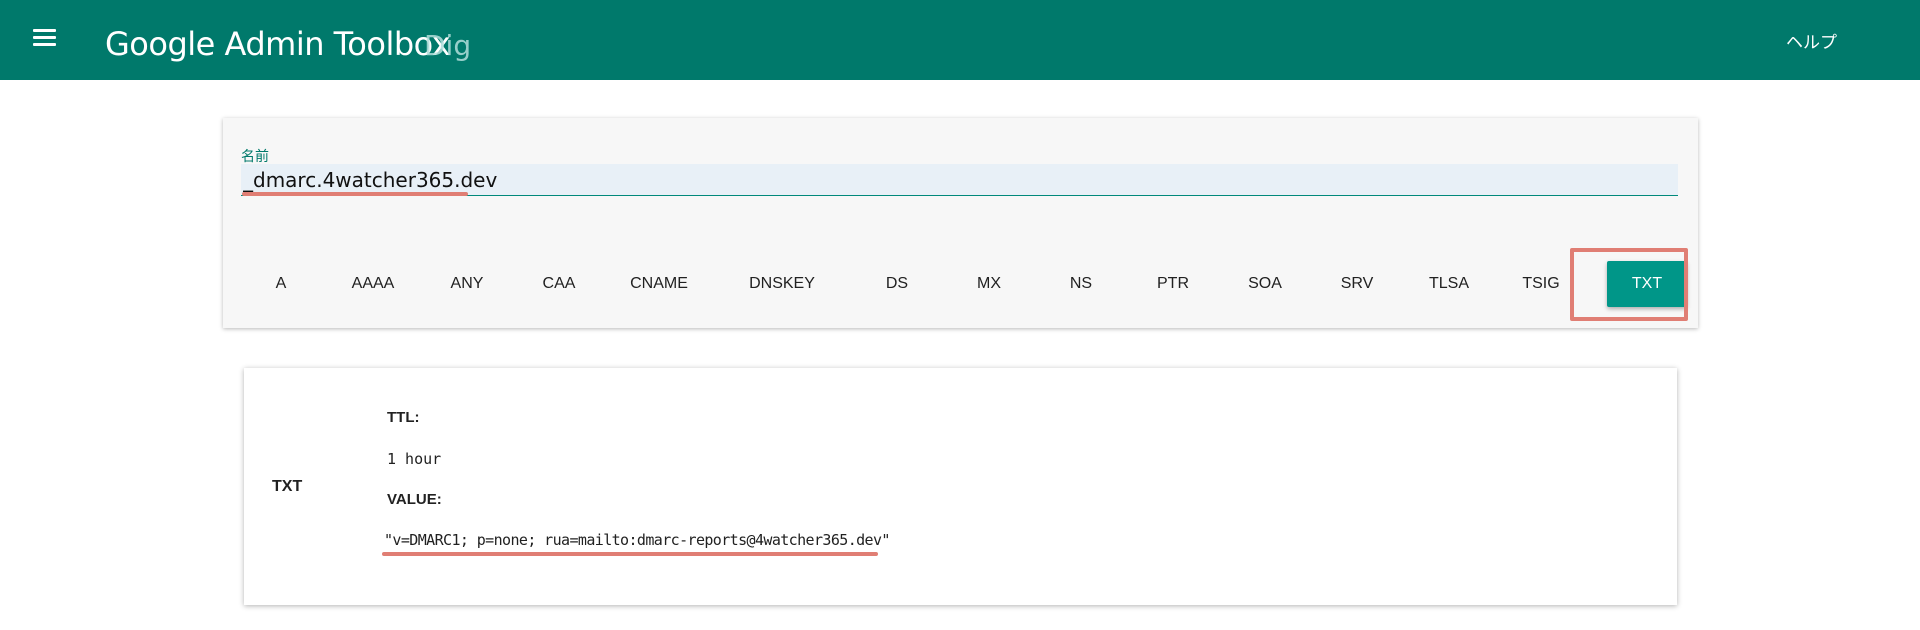 This screenshot has height=630, width=1920. I want to click on type-button-mx: MX, so click(989, 284).